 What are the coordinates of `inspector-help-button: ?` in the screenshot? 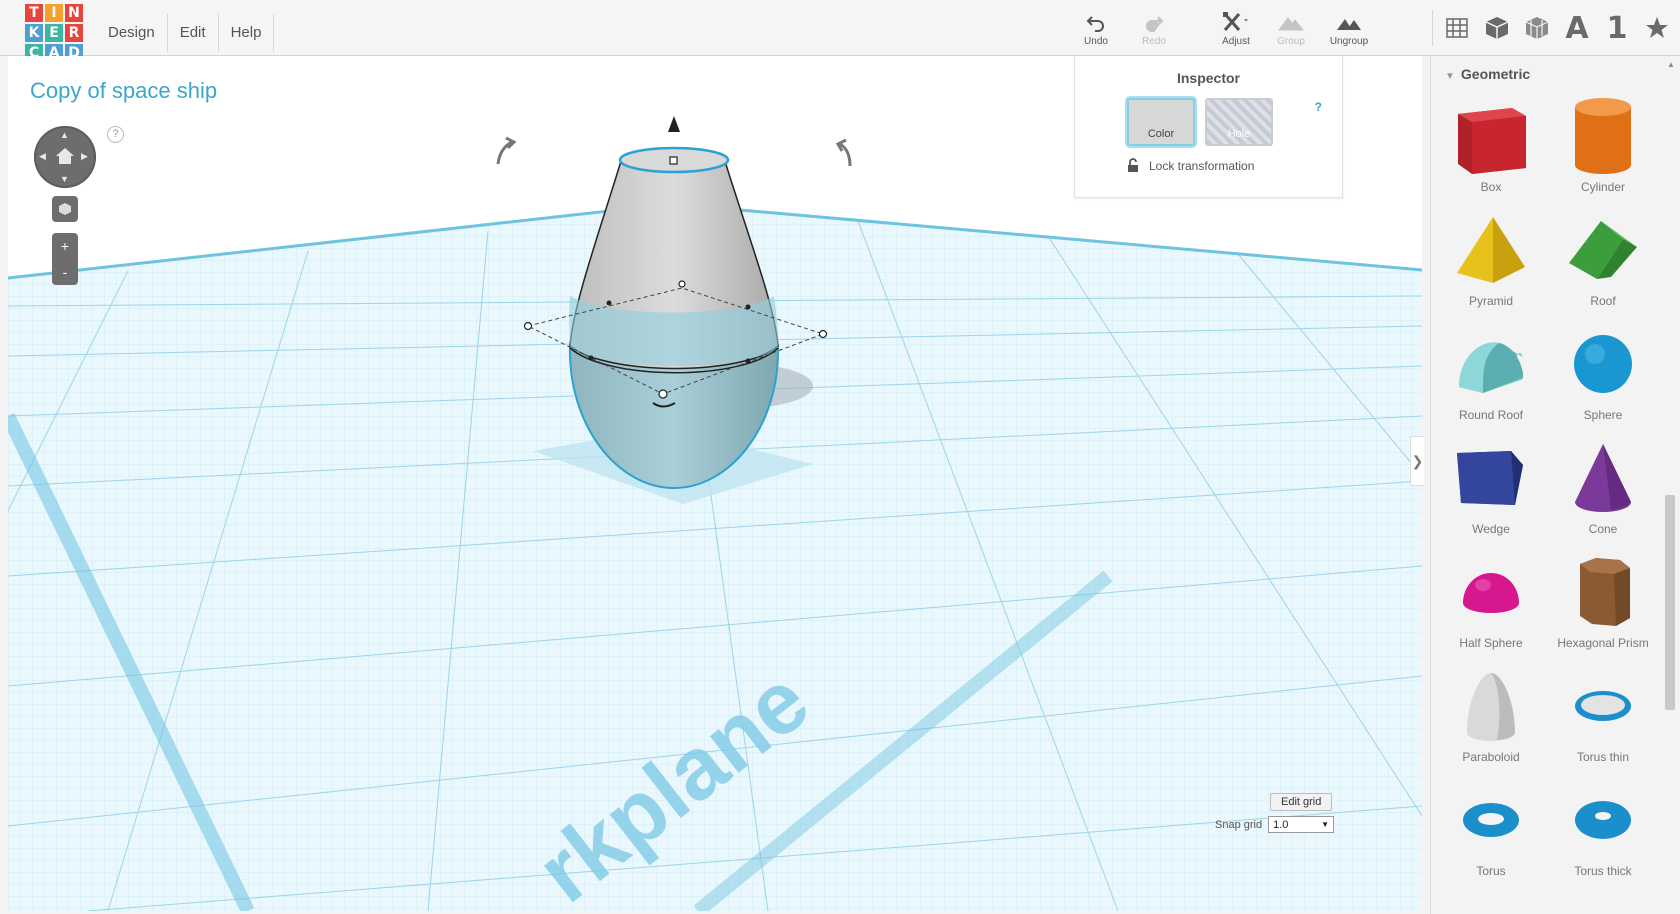 It's located at (1318, 107).